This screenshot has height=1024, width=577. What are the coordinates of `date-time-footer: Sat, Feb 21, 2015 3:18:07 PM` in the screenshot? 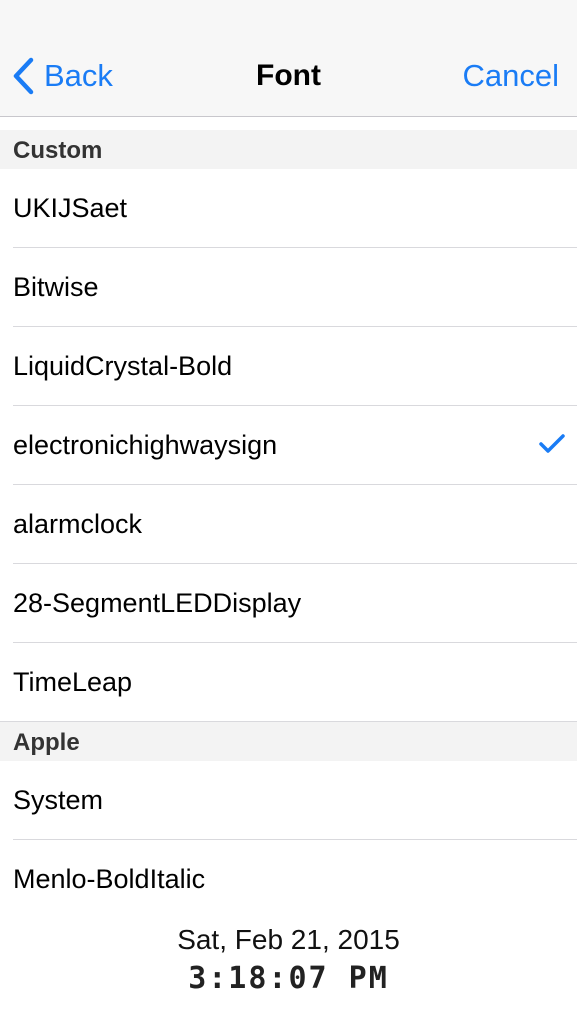 It's located at (288, 957).